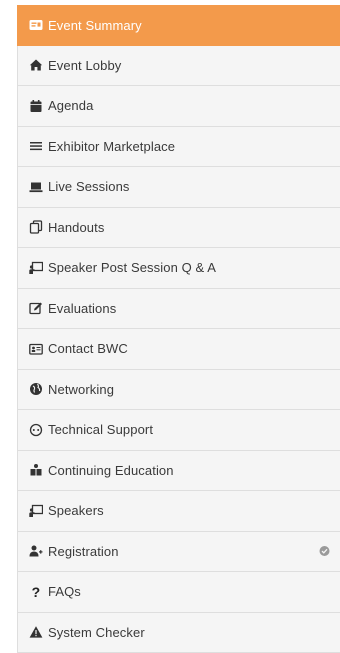 The width and height of the screenshot is (340, 653). What do you see at coordinates (84, 65) in the screenshot?
I see `sidebar-item-label: Event Lobby` at bounding box center [84, 65].